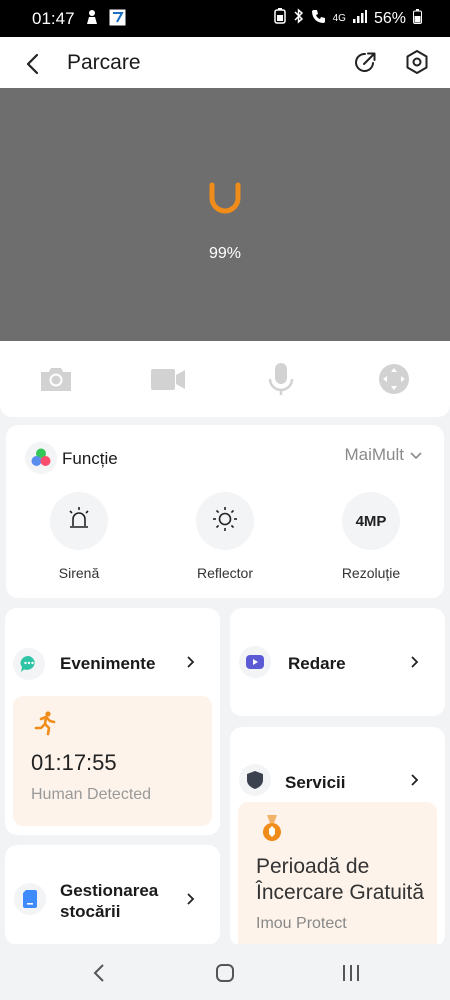  What do you see at coordinates (79, 573) in the screenshot?
I see `siren-label: Sirenă` at bounding box center [79, 573].